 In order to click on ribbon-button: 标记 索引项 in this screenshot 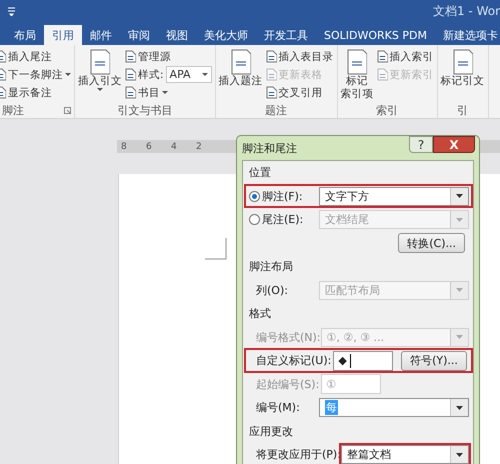, I will do `click(357, 75)`.